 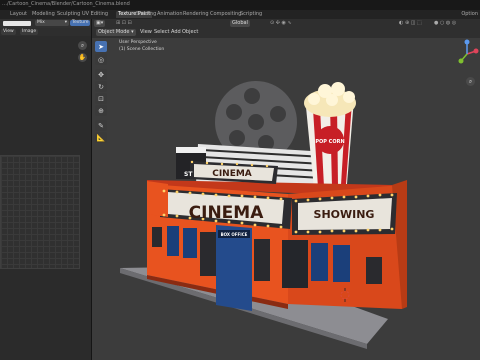 I want to click on roof-sign-text: CINEMA, so click(x=232, y=174).